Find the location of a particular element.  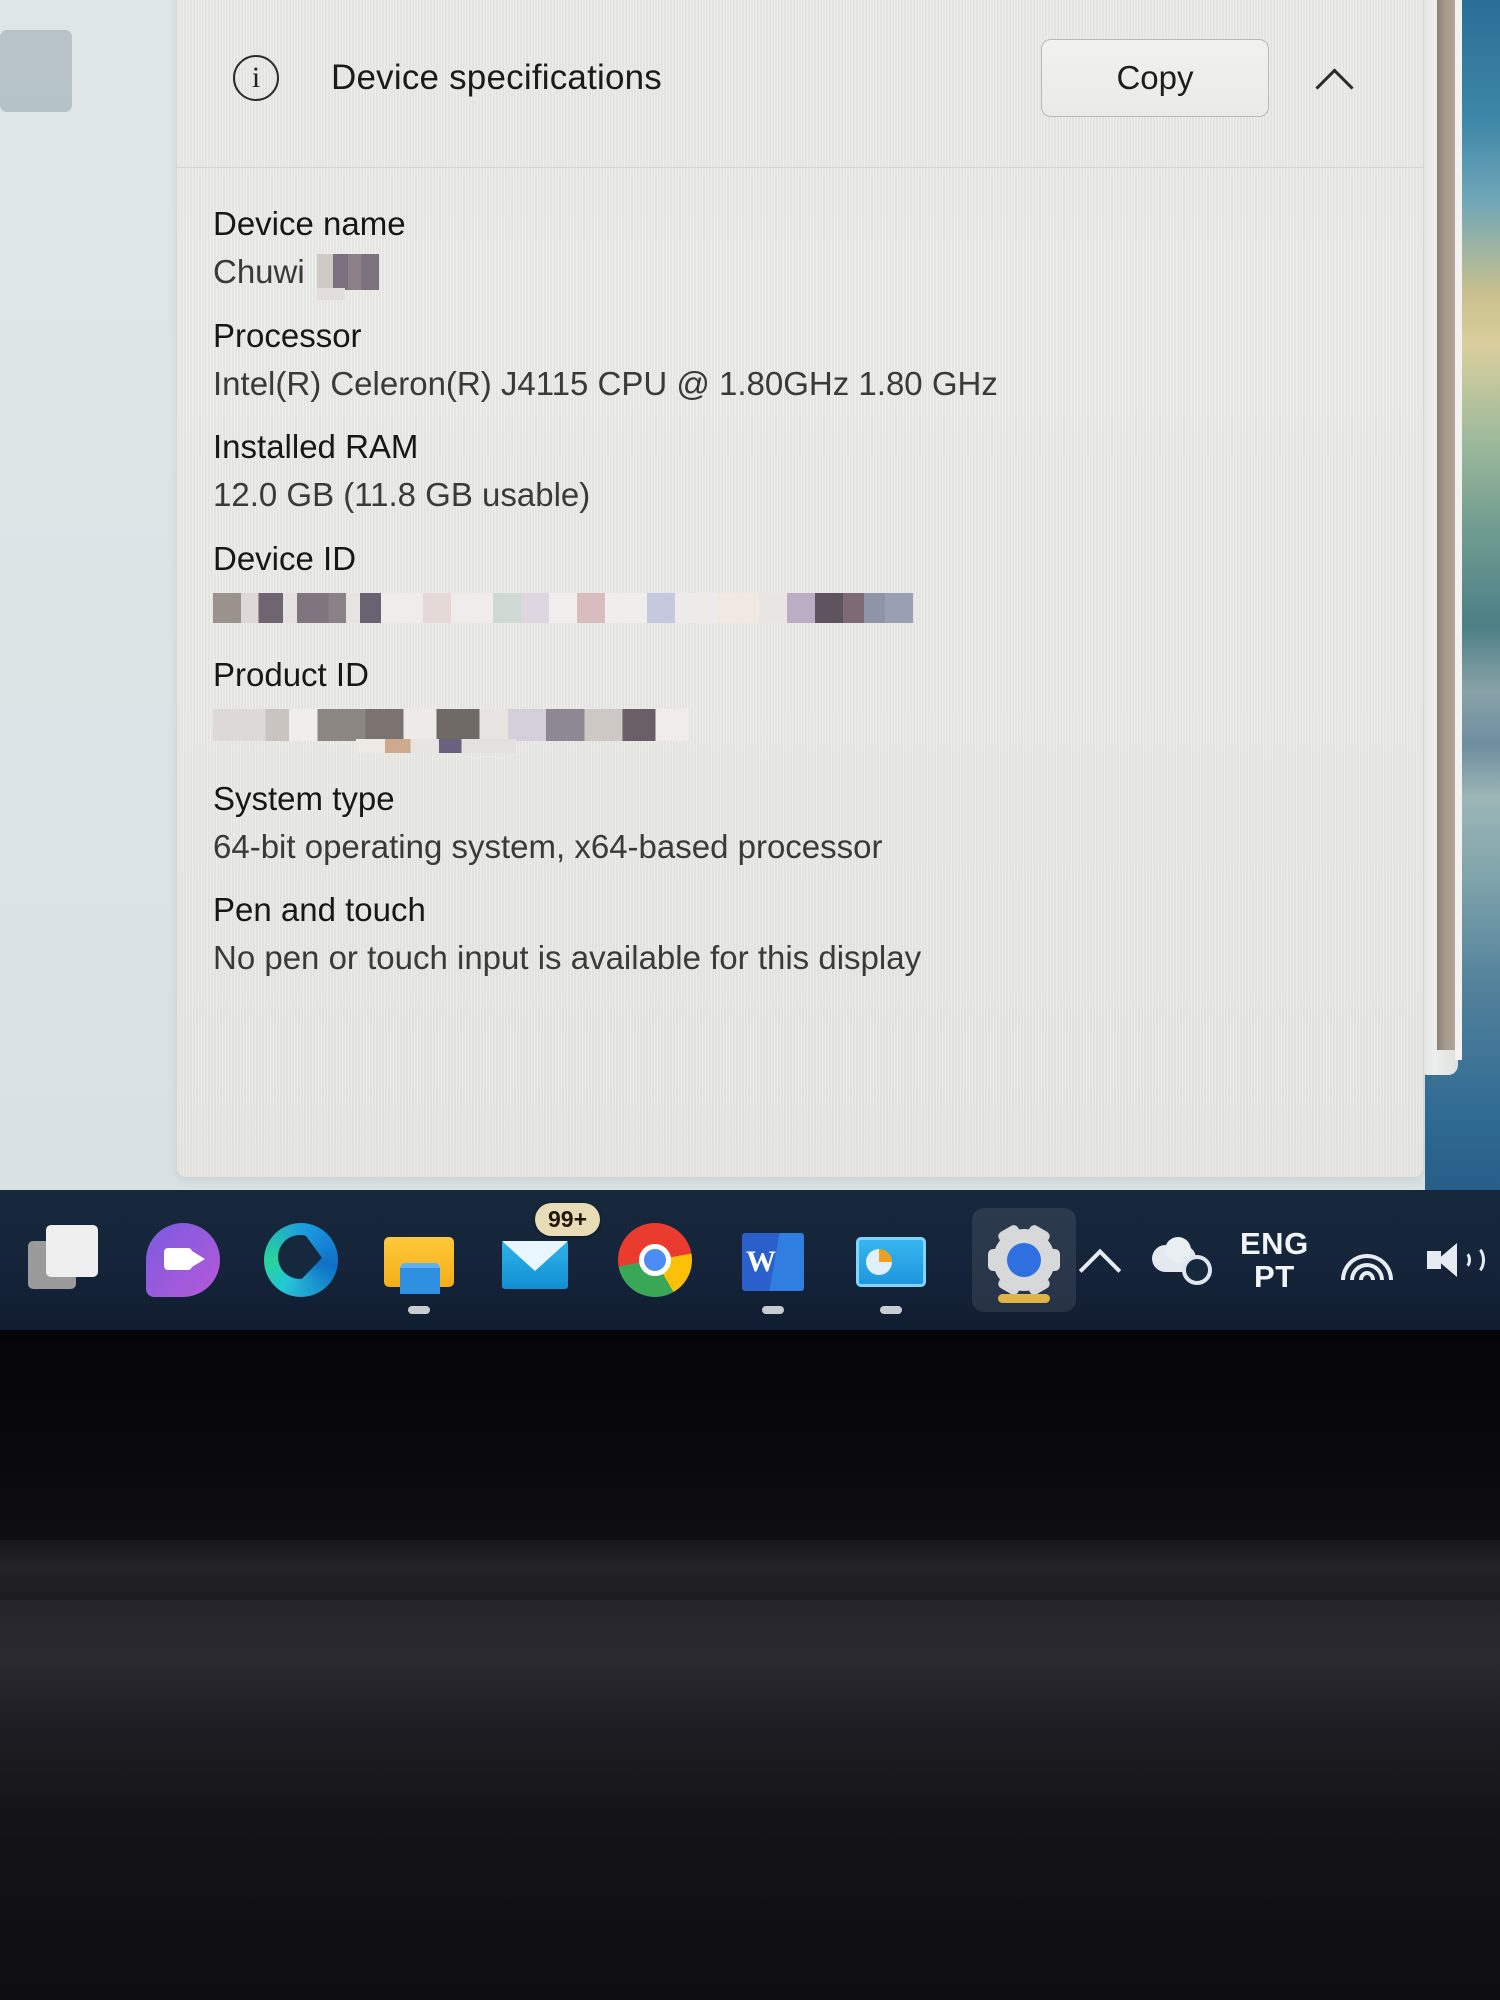

language-indicator: ENG PT is located at coordinates (1274, 1259).